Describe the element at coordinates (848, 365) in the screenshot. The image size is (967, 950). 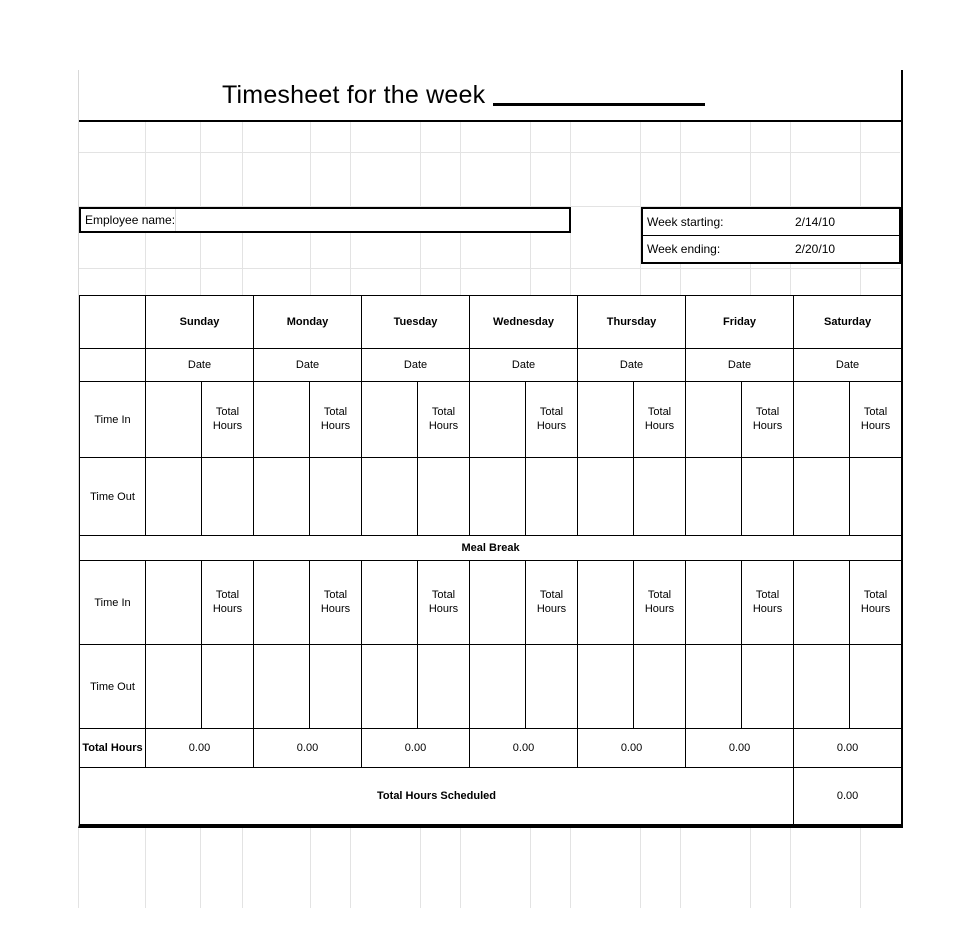
I see `date-cell-saturday: Date` at that location.